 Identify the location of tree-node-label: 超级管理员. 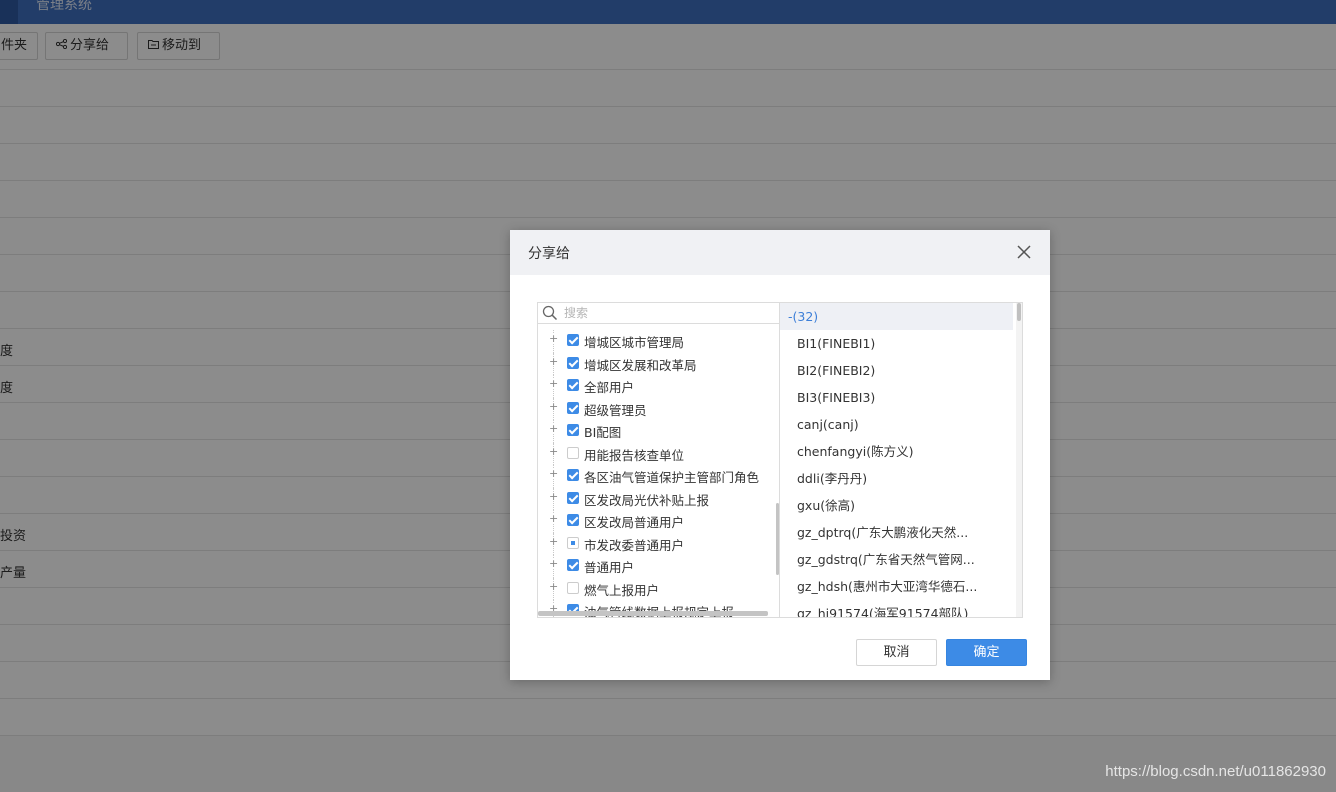
(615, 410).